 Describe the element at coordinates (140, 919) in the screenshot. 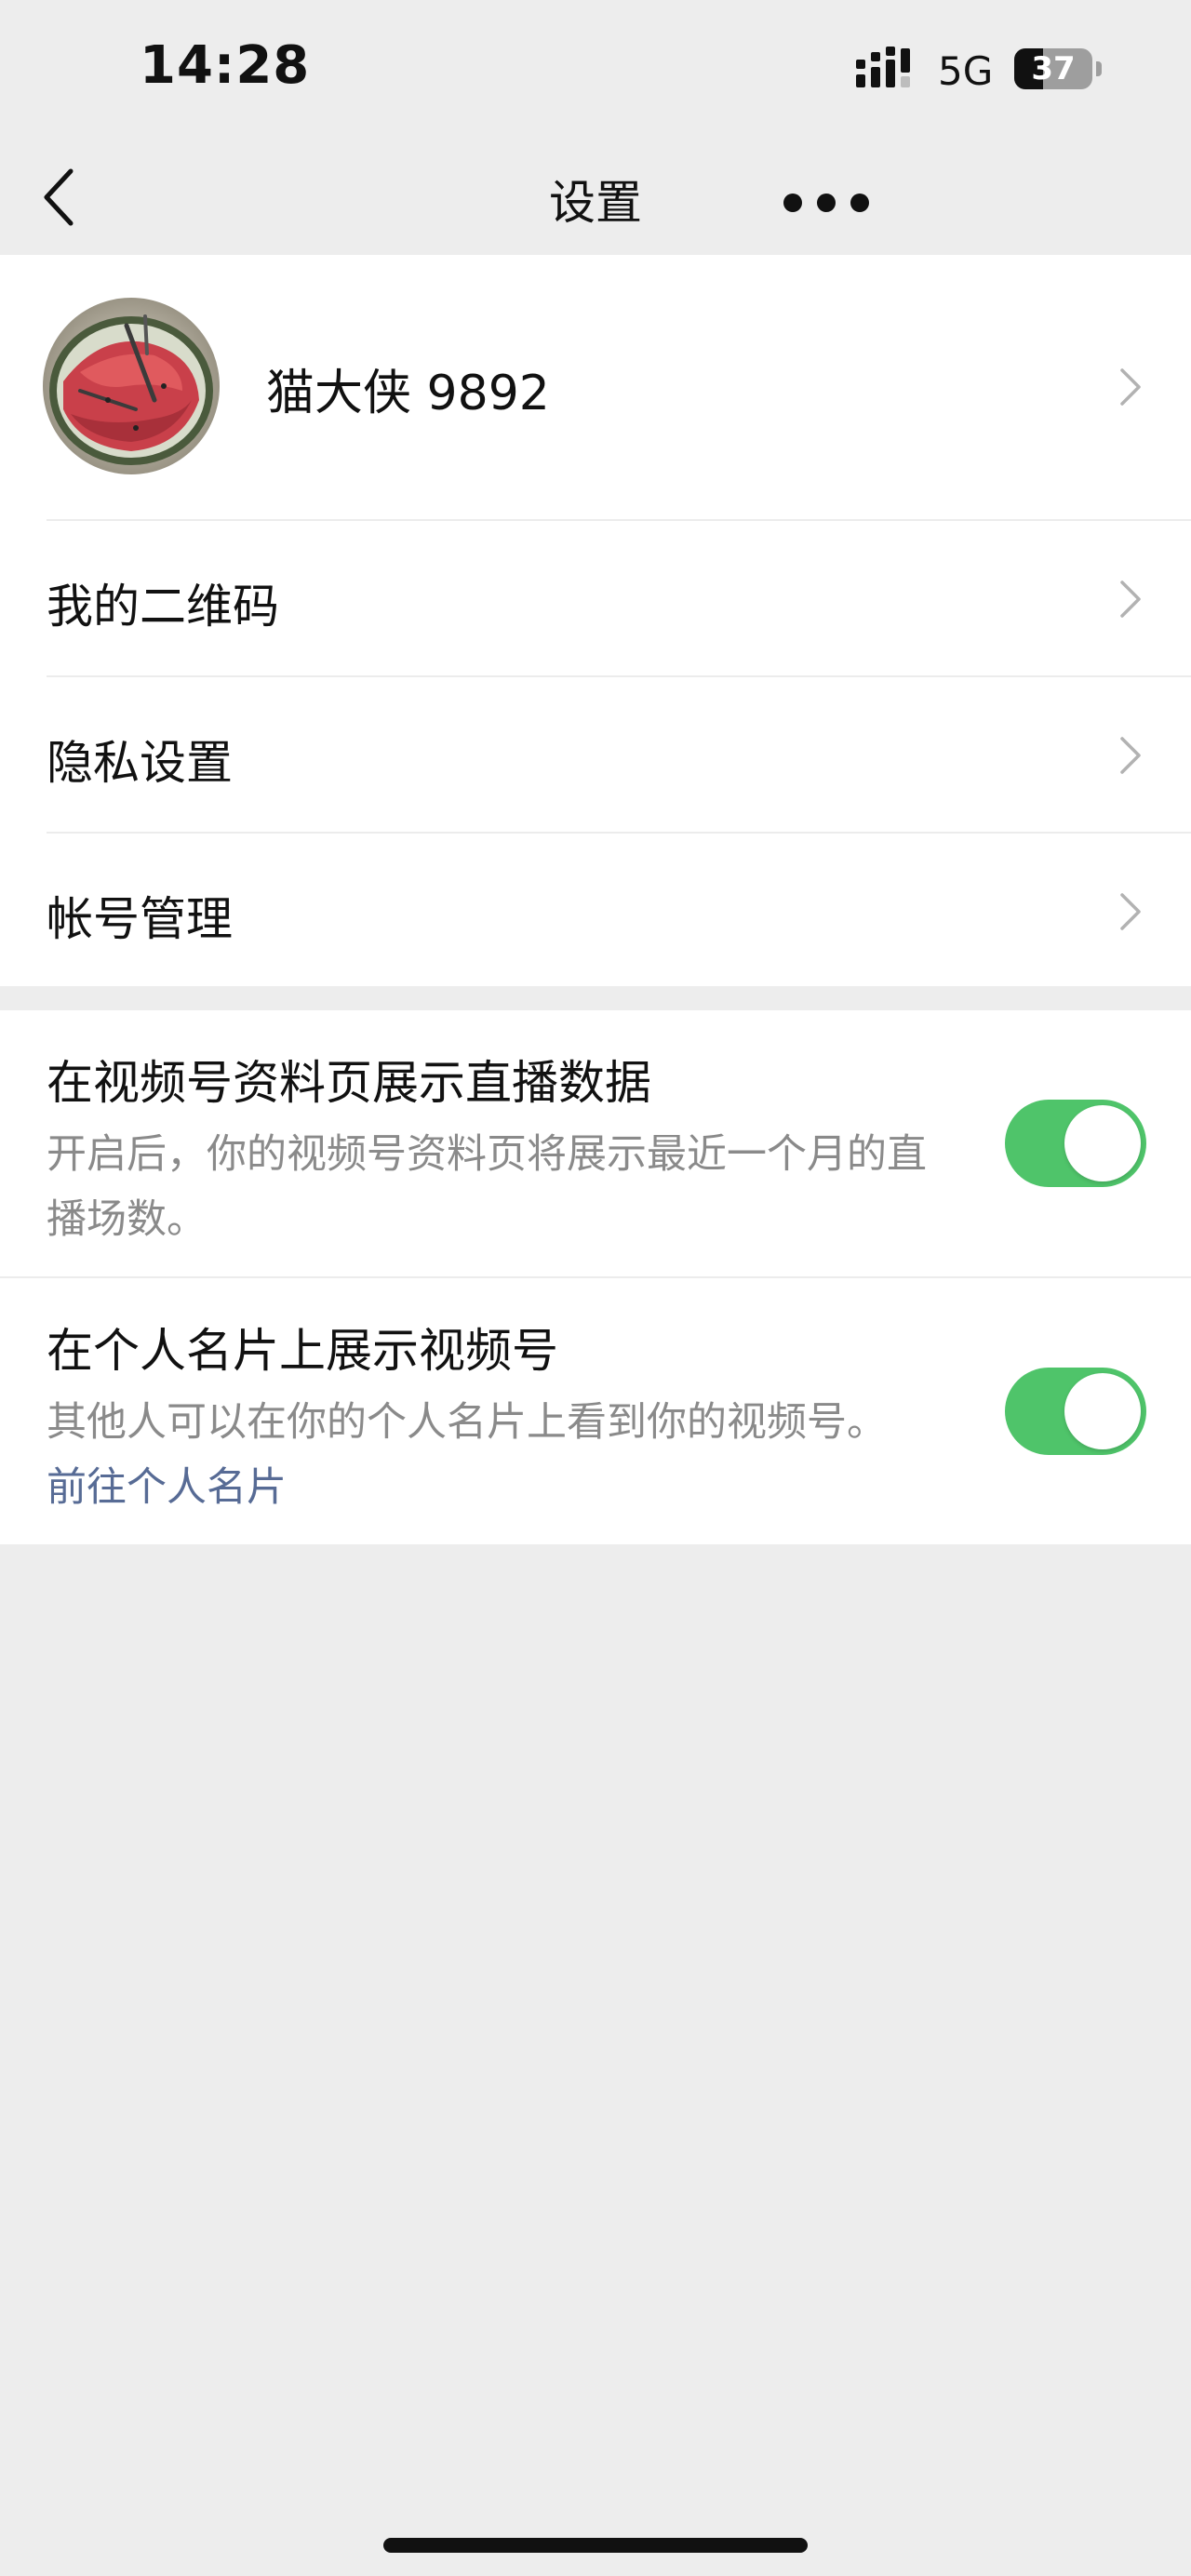

I see `menu-item-label: 帐号管理` at that location.